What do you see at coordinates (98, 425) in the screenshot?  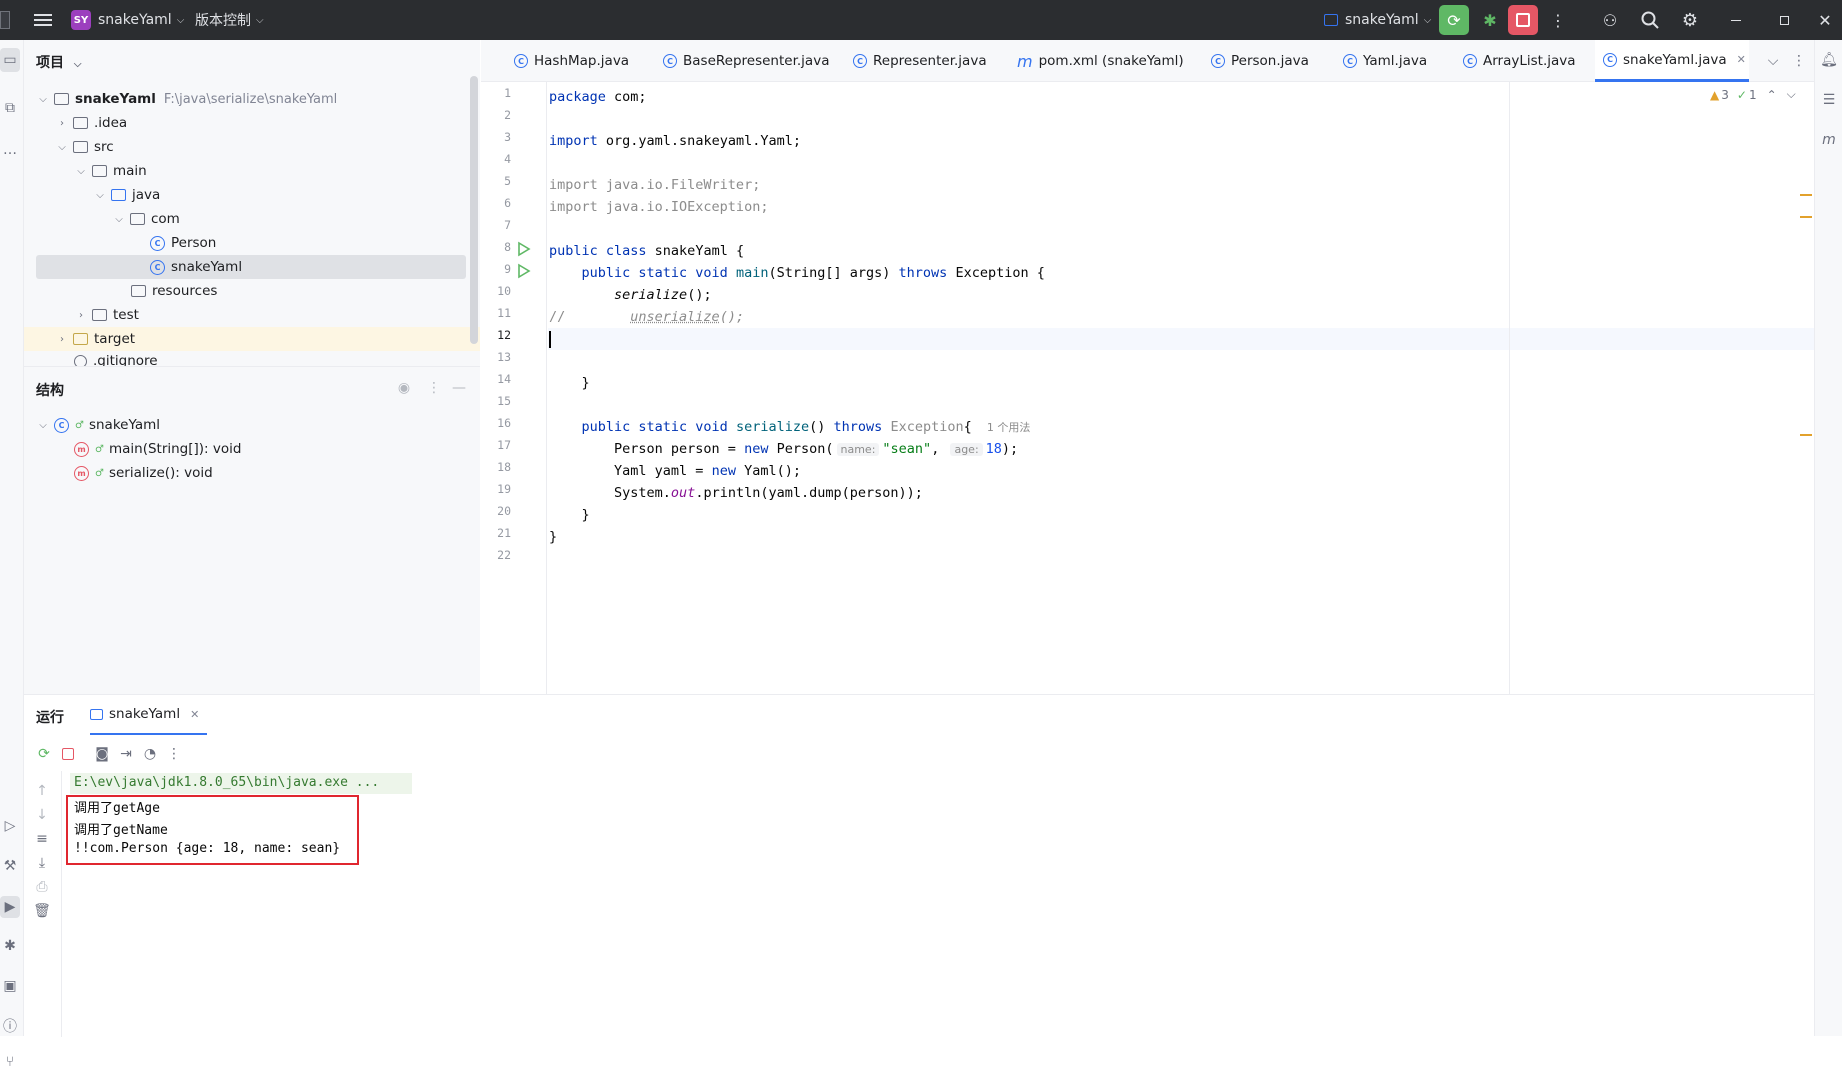 I see `structure-class: ⌵ C ♂ snakeYaml` at bounding box center [98, 425].